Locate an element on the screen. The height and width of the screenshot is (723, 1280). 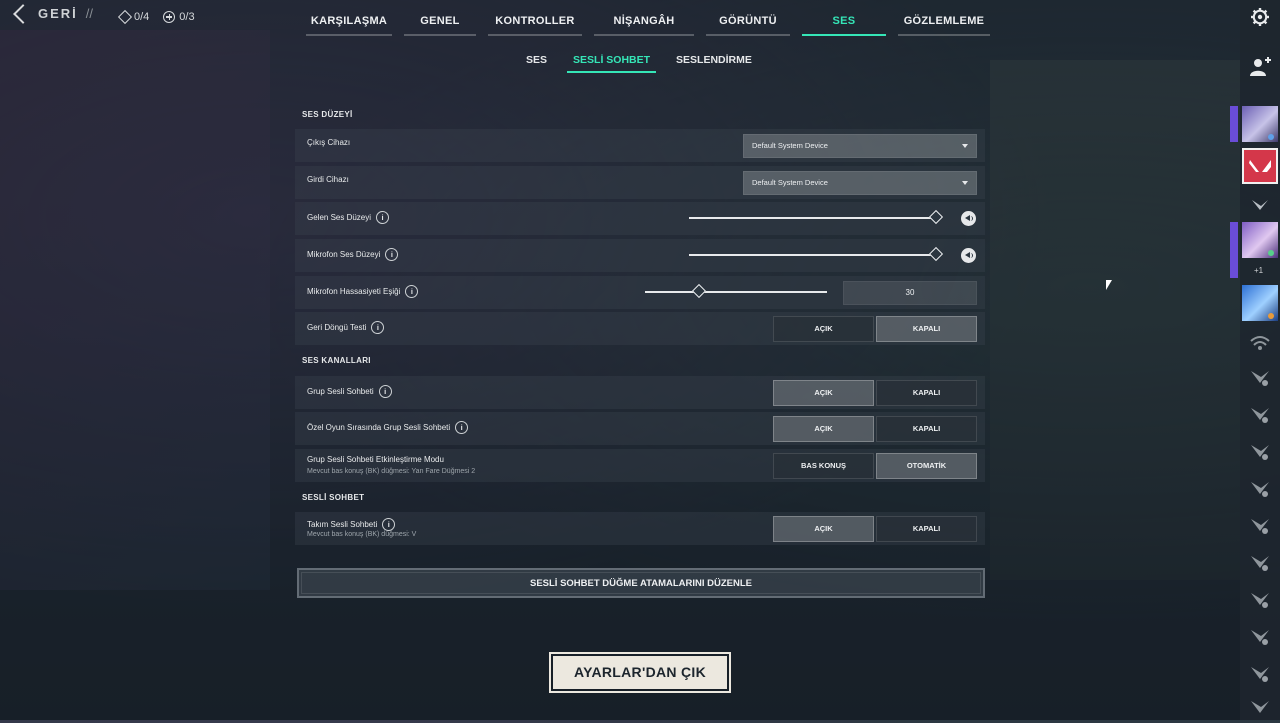
valorant-logo-icon is located at coordinates (1260, 166).